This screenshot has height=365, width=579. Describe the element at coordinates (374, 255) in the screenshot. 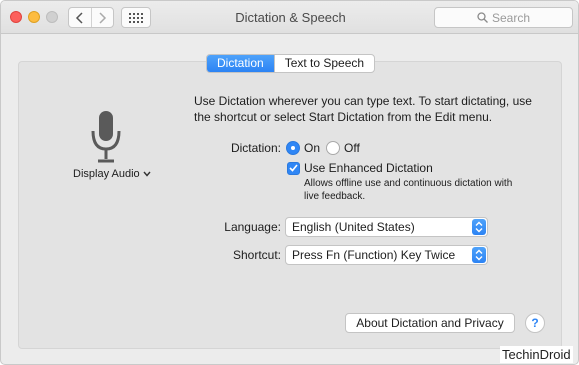

I see `shortcut-value: Press Fn (Function) Key Twice` at that location.